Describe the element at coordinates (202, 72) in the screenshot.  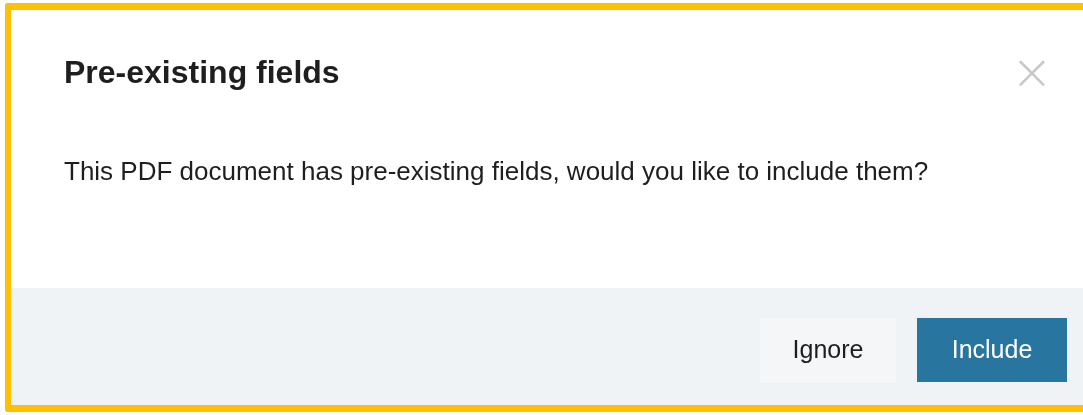
I see `dialog-title: Pre-existing fields` at that location.